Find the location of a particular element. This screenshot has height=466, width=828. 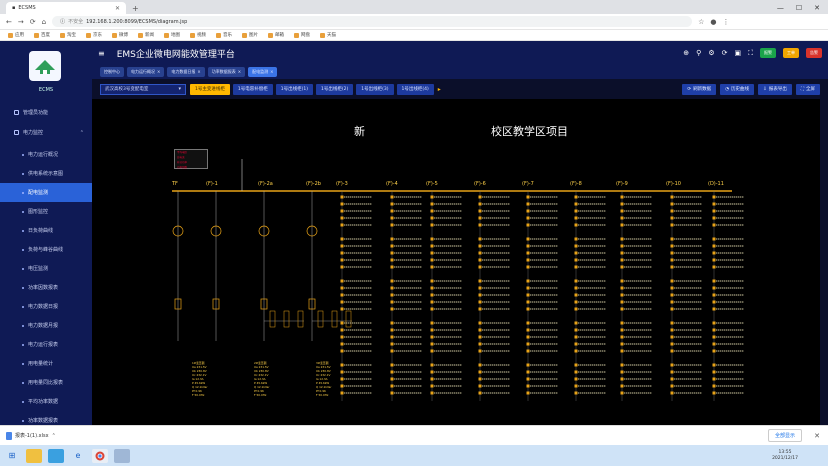

bookmark-item: 微博 is located at coordinates (120, 35).